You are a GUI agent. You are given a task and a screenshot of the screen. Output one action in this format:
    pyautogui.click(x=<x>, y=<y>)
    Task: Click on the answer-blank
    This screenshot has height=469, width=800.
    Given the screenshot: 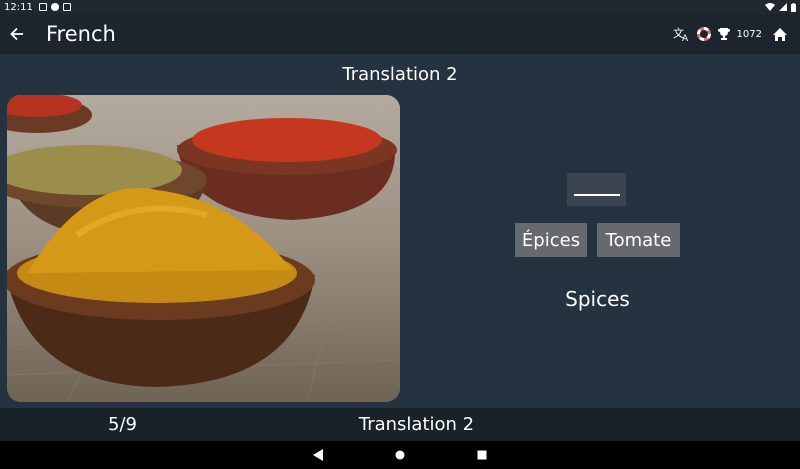 What is the action you would take?
    pyautogui.click(x=596, y=194)
    